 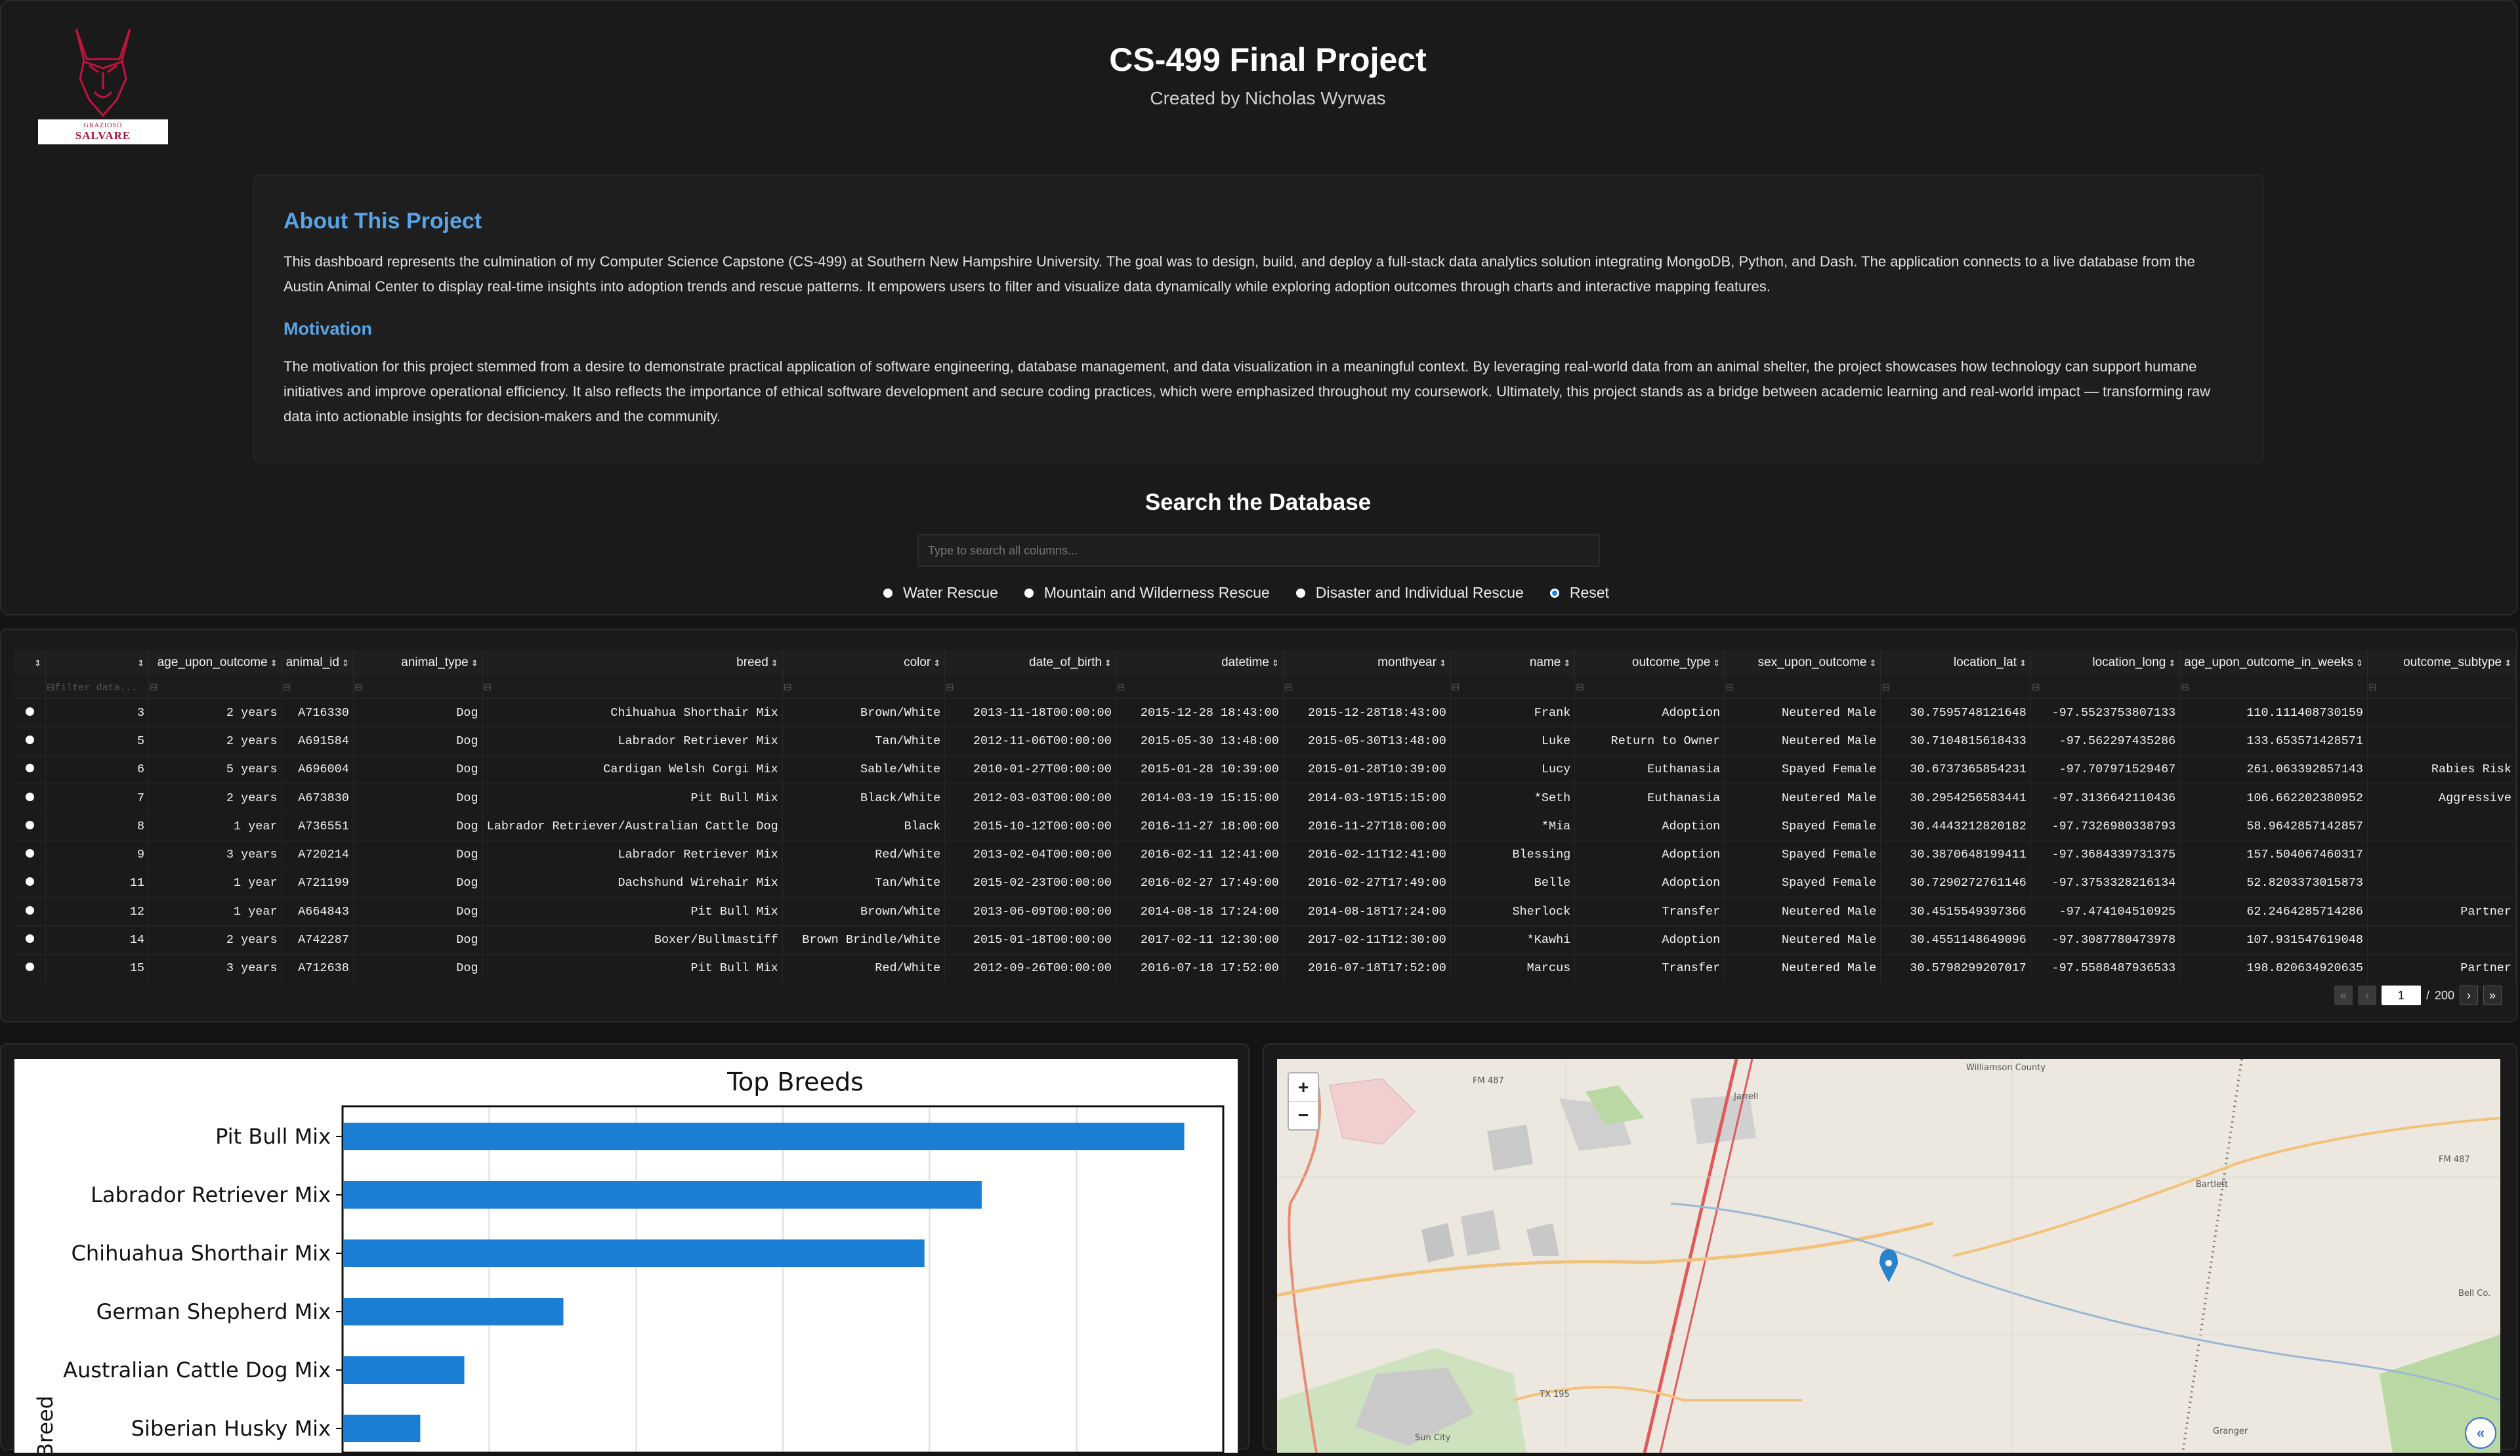 What do you see at coordinates (215, 663) in the screenshot?
I see `column-header: age_upon_outcome ⇕` at bounding box center [215, 663].